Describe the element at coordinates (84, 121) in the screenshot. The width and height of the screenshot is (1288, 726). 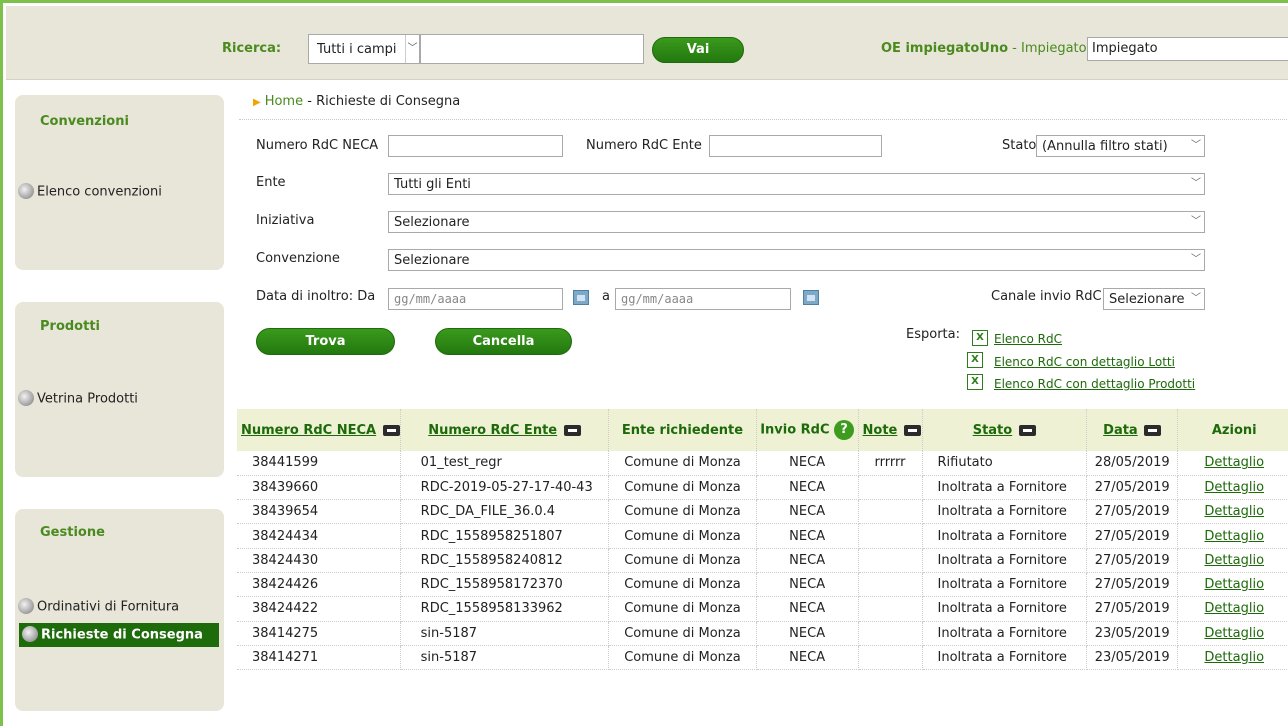
I see `sidebar-title-convenzioni: Convenzioni` at that location.